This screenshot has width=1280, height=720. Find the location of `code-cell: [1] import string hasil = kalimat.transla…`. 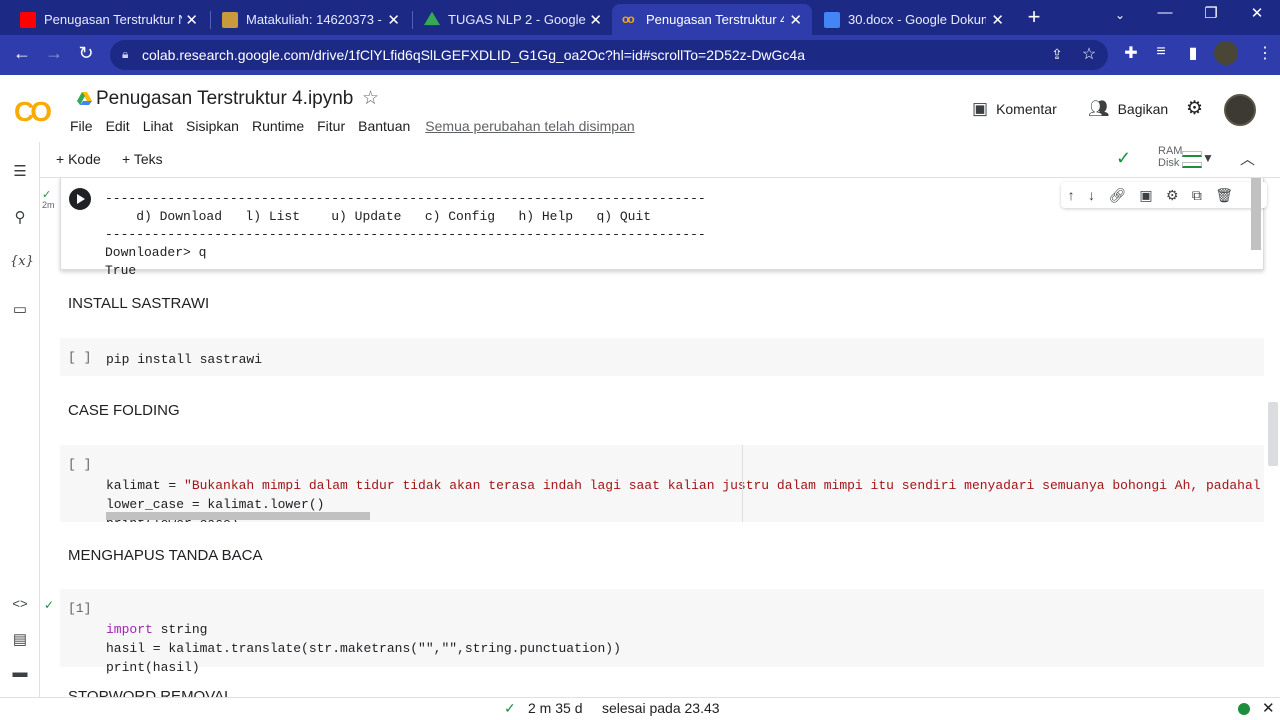

code-cell: [1] import string hasil = kalimat.transla… is located at coordinates (662, 632).